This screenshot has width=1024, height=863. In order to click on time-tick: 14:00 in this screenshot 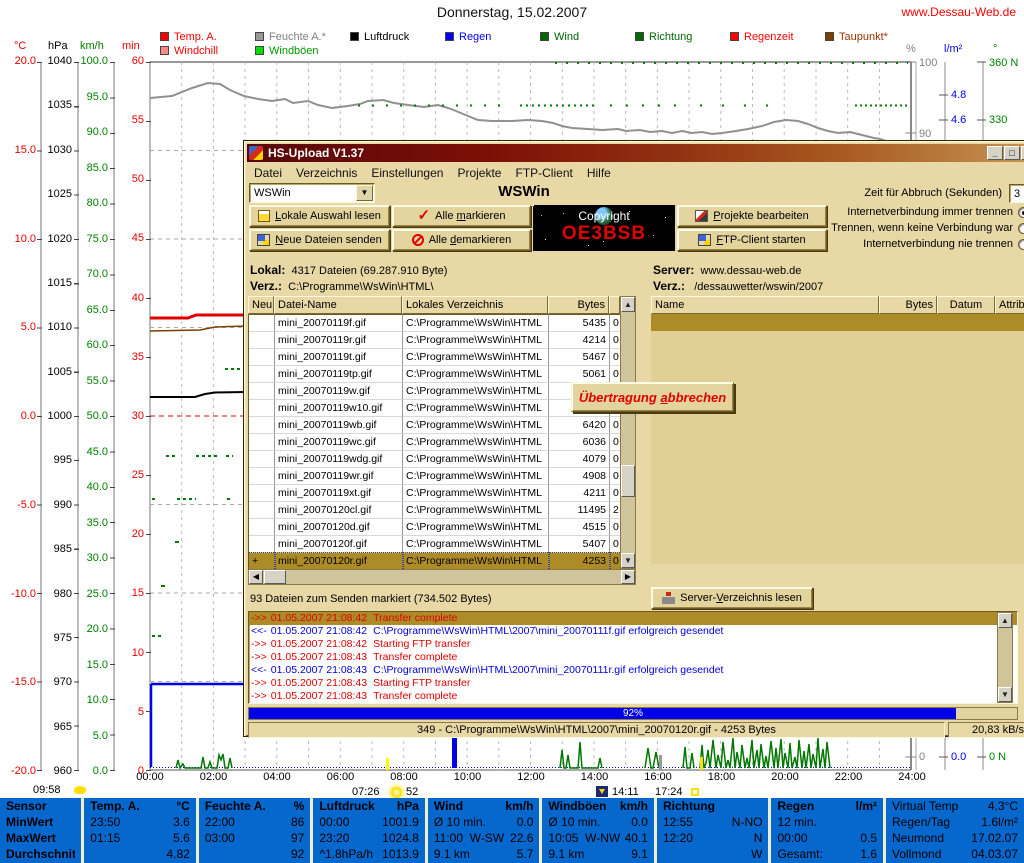, I will do `click(594, 777)`.